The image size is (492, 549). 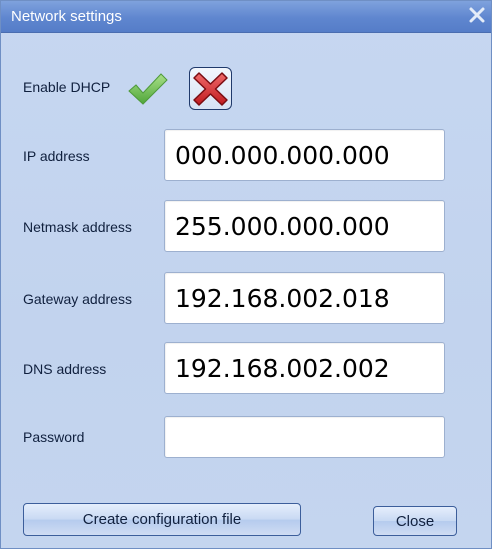 What do you see at coordinates (77, 227) in the screenshot?
I see `netmask-address-label: Netmask address` at bounding box center [77, 227].